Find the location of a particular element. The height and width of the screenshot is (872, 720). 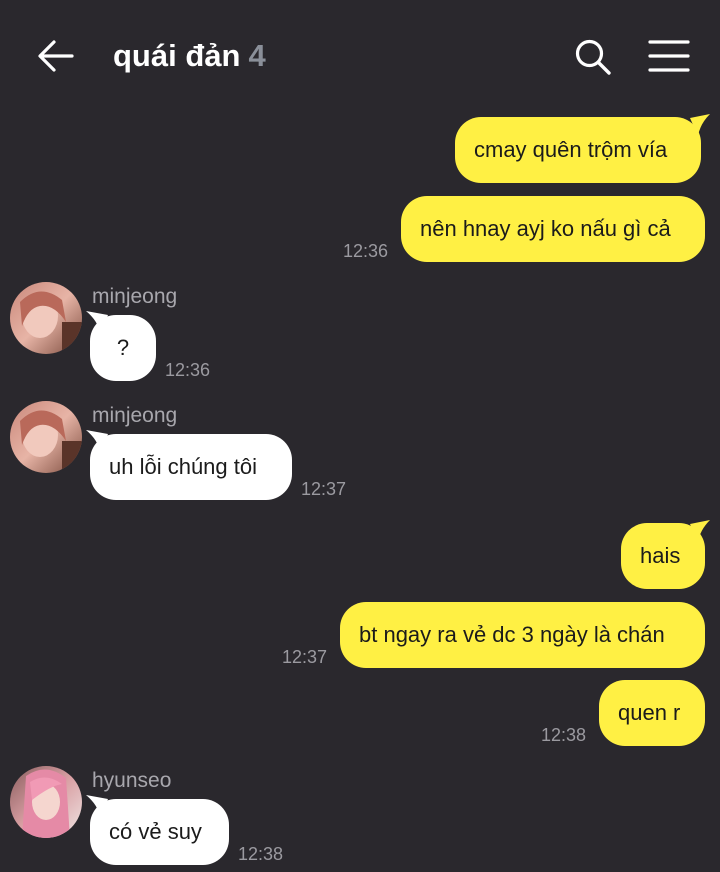

message-bubble-theirs: uh lỗi chúng tôi is located at coordinates (191, 467).